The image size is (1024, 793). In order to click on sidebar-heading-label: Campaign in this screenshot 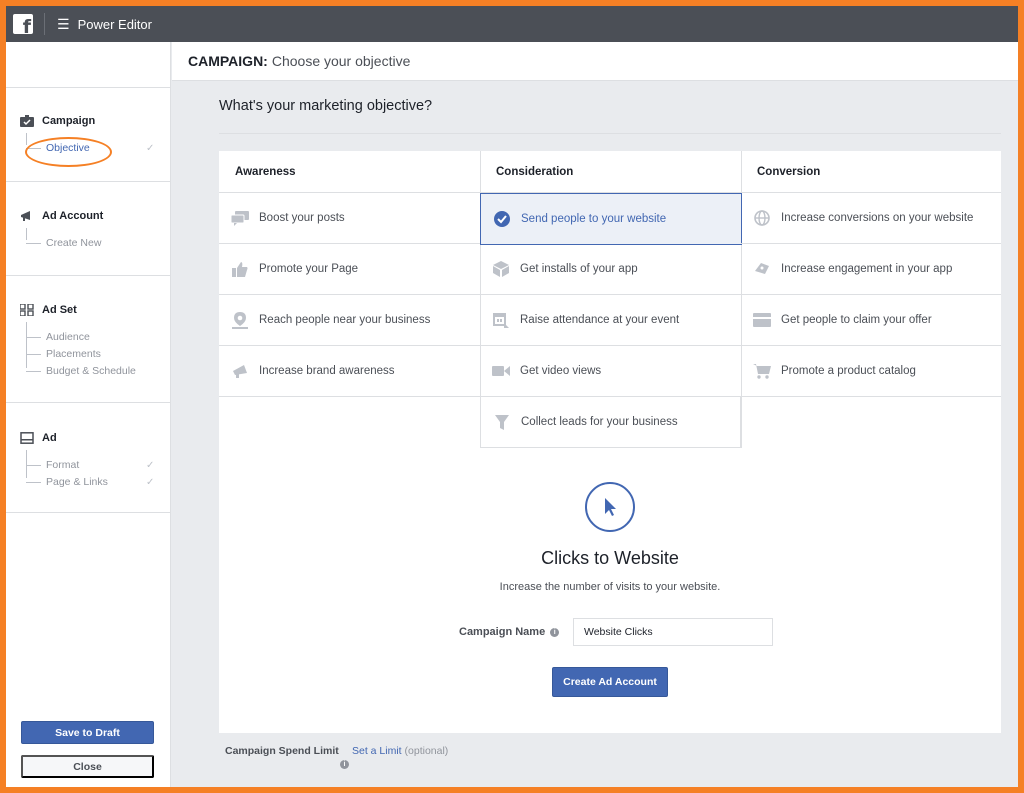, I will do `click(69, 121)`.